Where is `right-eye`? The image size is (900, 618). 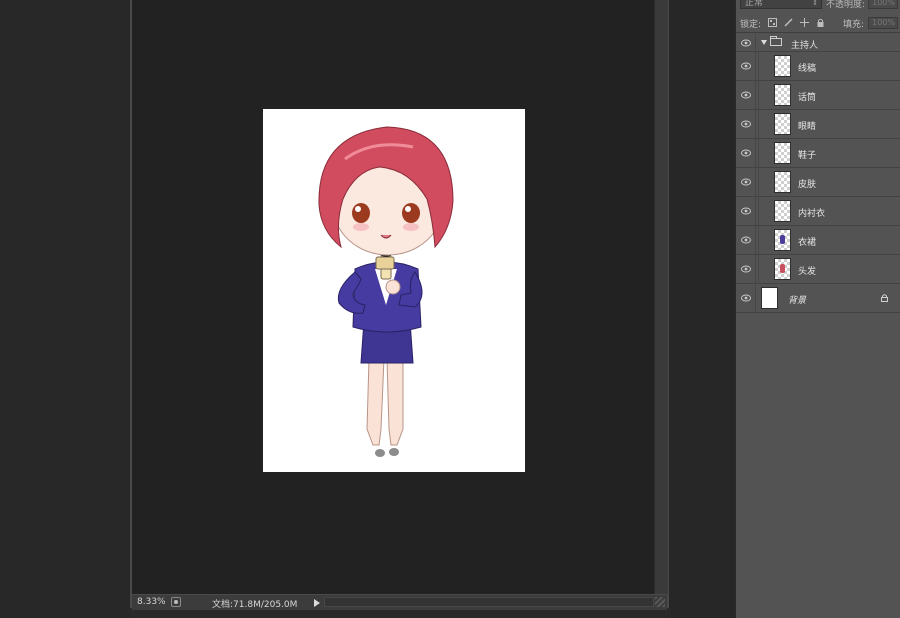
right-eye is located at coordinates (411, 213).